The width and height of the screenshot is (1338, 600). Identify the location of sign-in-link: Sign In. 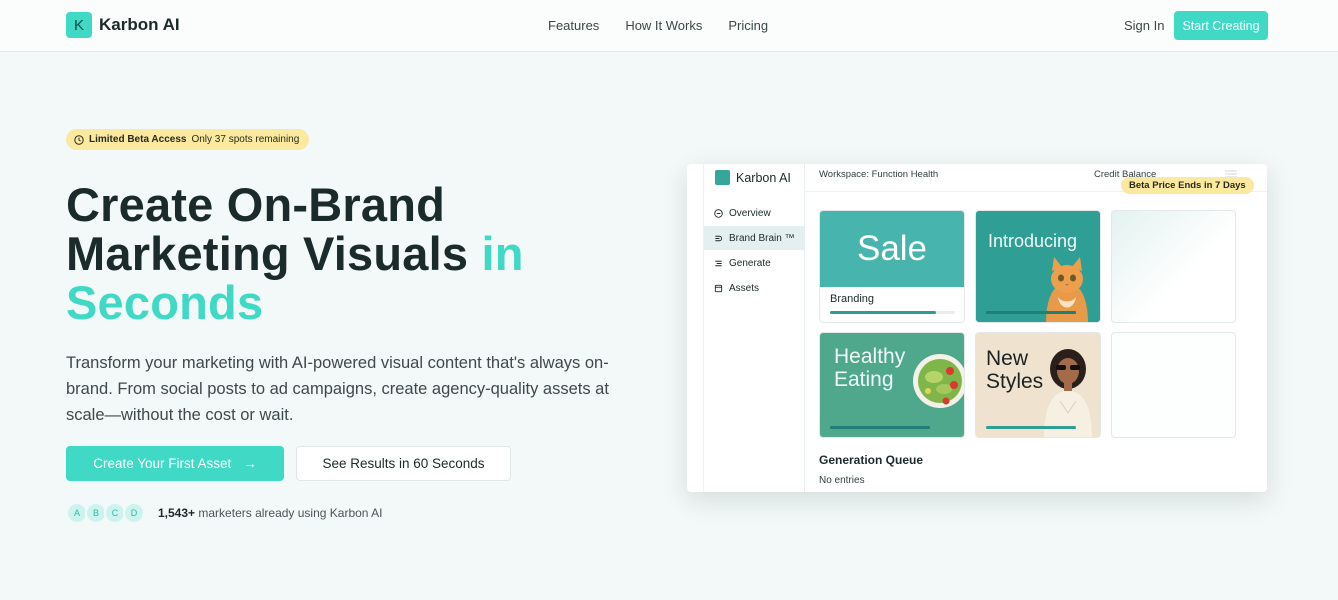
(1144, 25).